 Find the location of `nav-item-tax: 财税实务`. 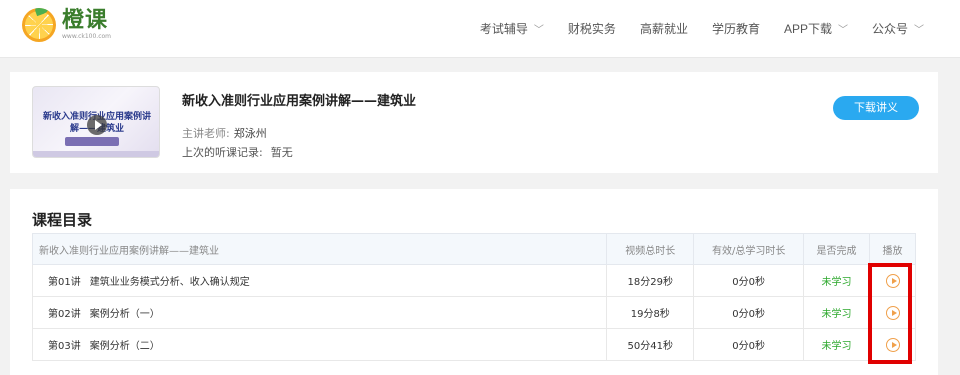

nav-item-tax: 财税实务 is located at coordinates (592, 28).